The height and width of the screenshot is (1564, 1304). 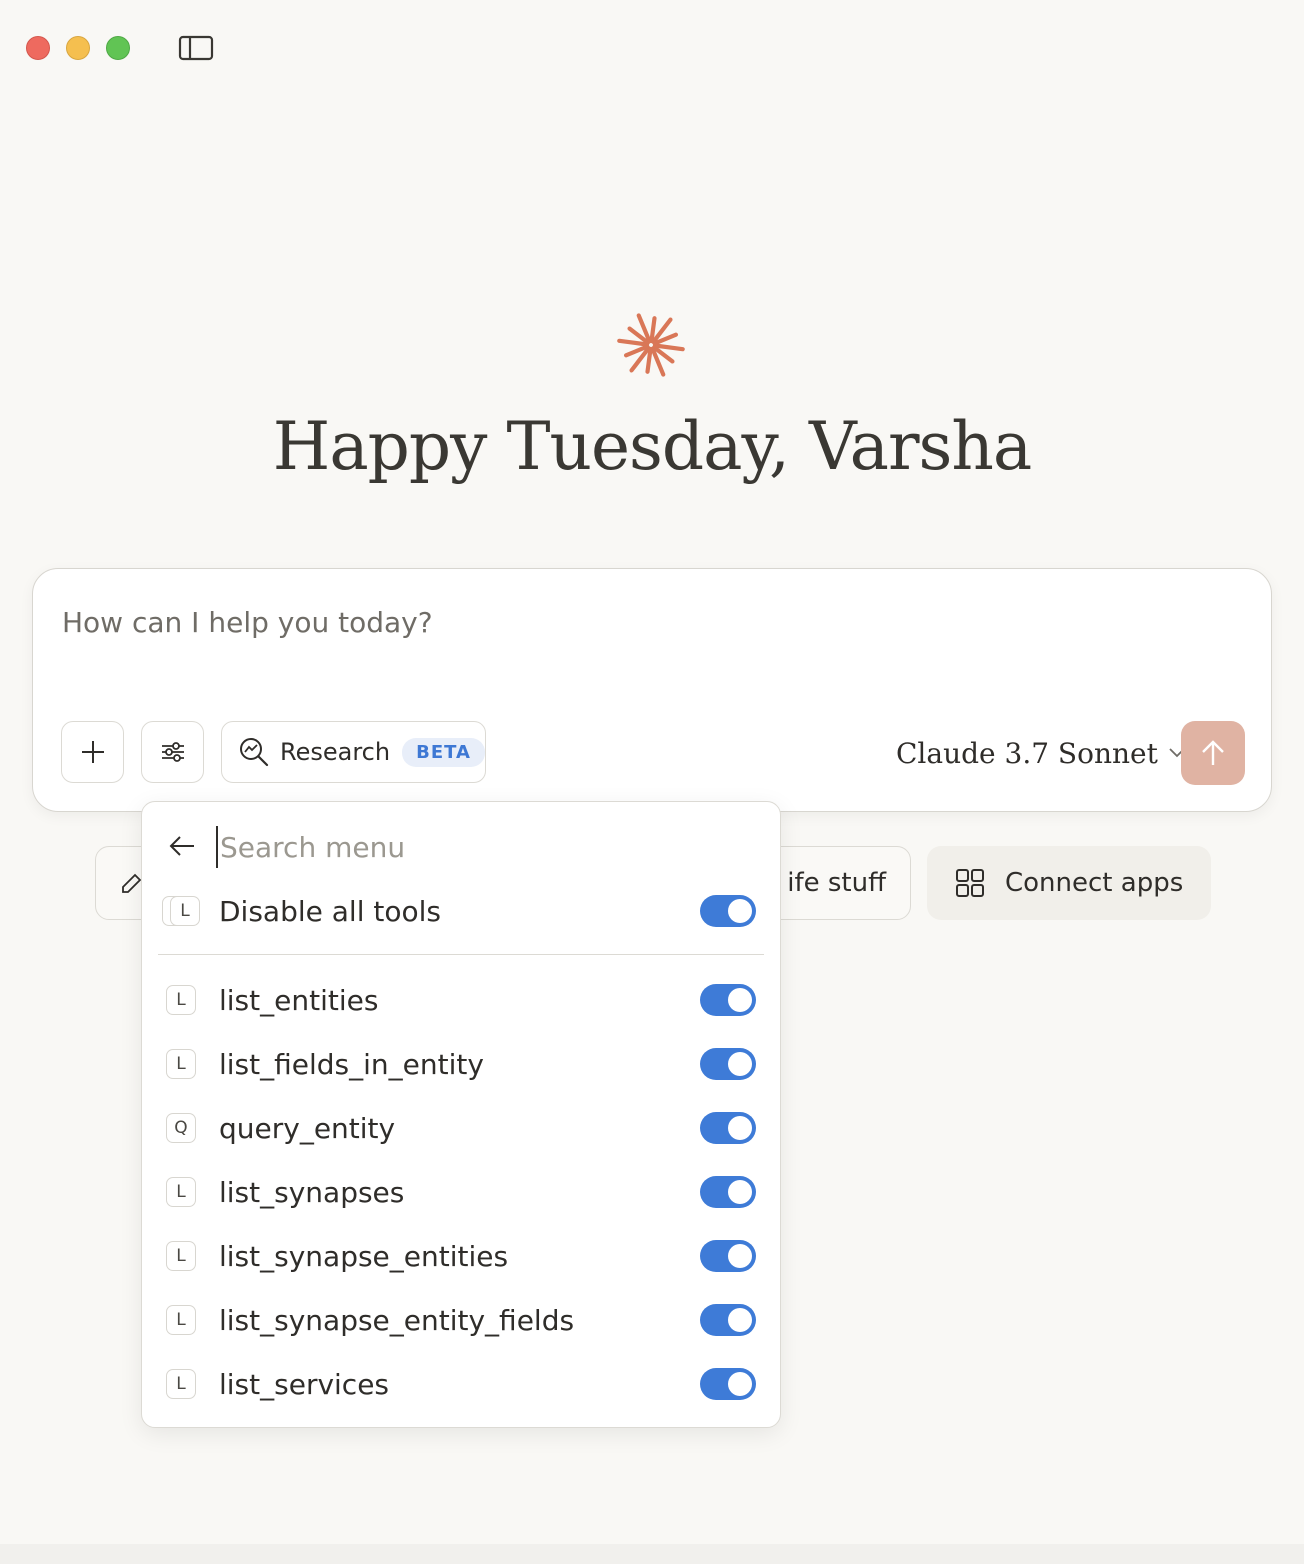 What do you see at coordinates (460, 1192) in the screenshot?
I see `tool-row: L list_synapses` at bounding box center [460, 1192].